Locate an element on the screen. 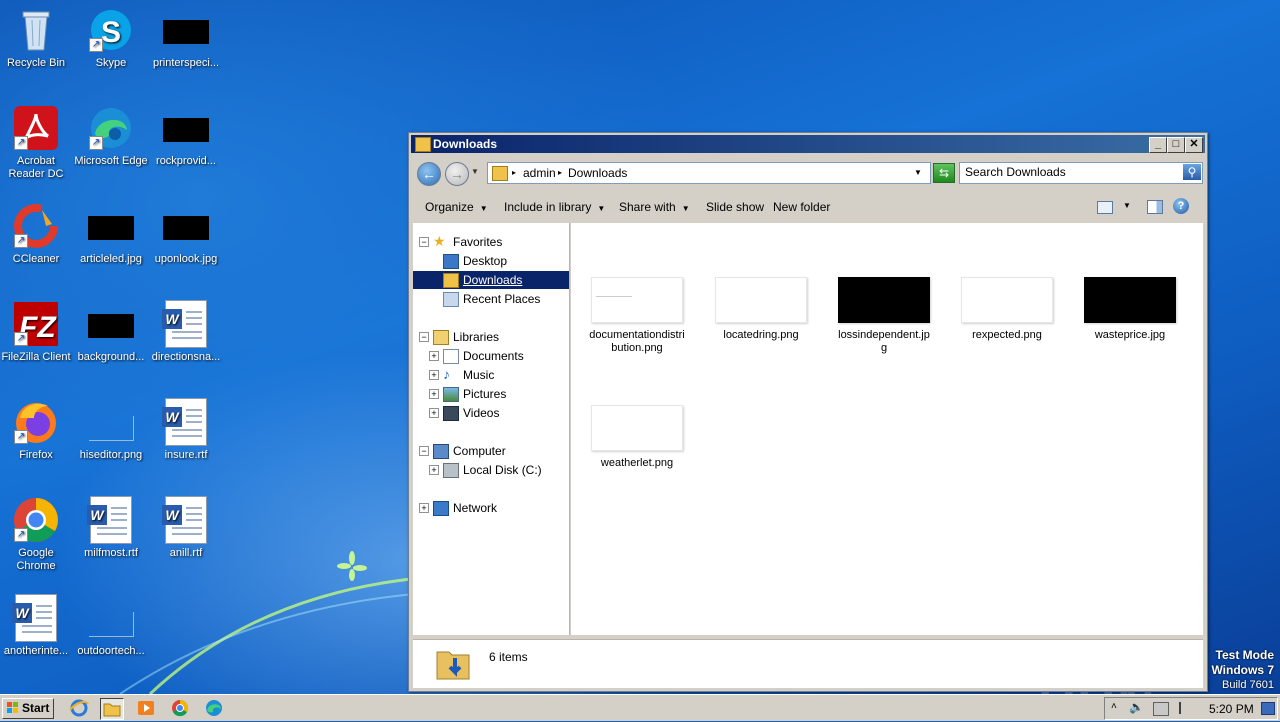 Image resolution: width=1280 pixels, height=722 pixels. desktop-icon-firefox: ↗ Firefox is located at coordinates (37, 430).